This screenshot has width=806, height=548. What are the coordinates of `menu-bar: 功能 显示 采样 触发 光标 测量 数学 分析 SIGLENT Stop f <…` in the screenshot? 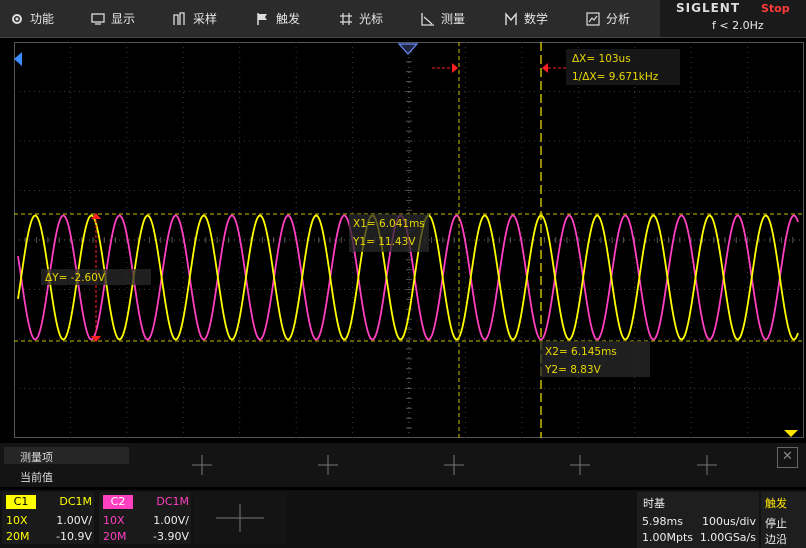 It's located at (403, 19).